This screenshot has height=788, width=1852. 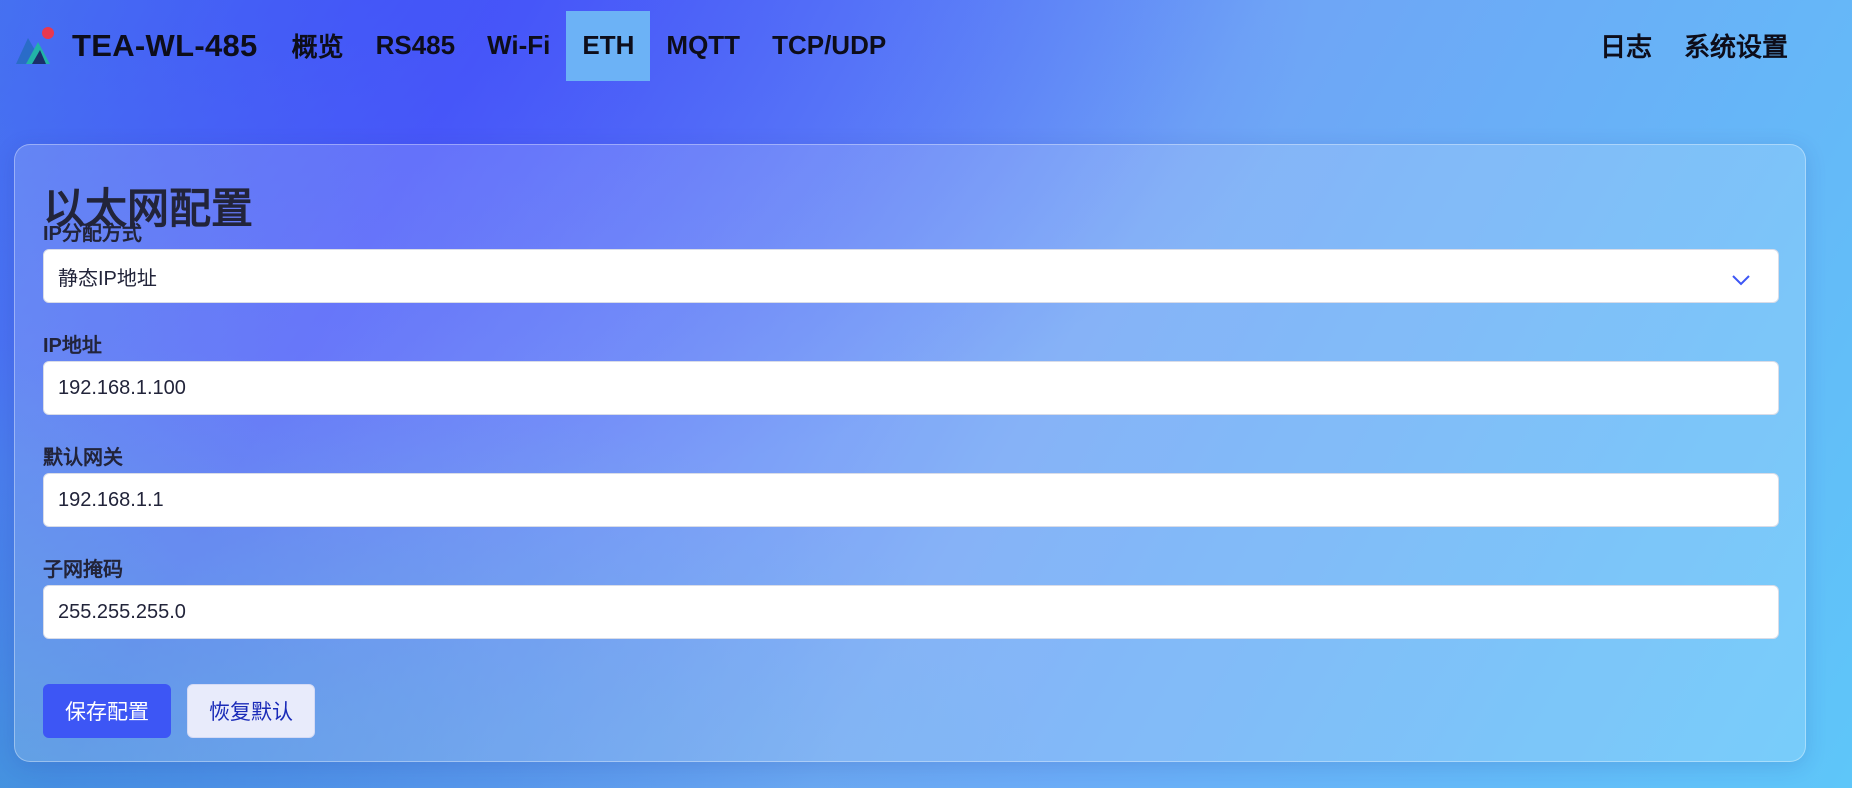 I want to click on nav-item-tcp-udp: TCP/UDP, so click(x=829, y=46).